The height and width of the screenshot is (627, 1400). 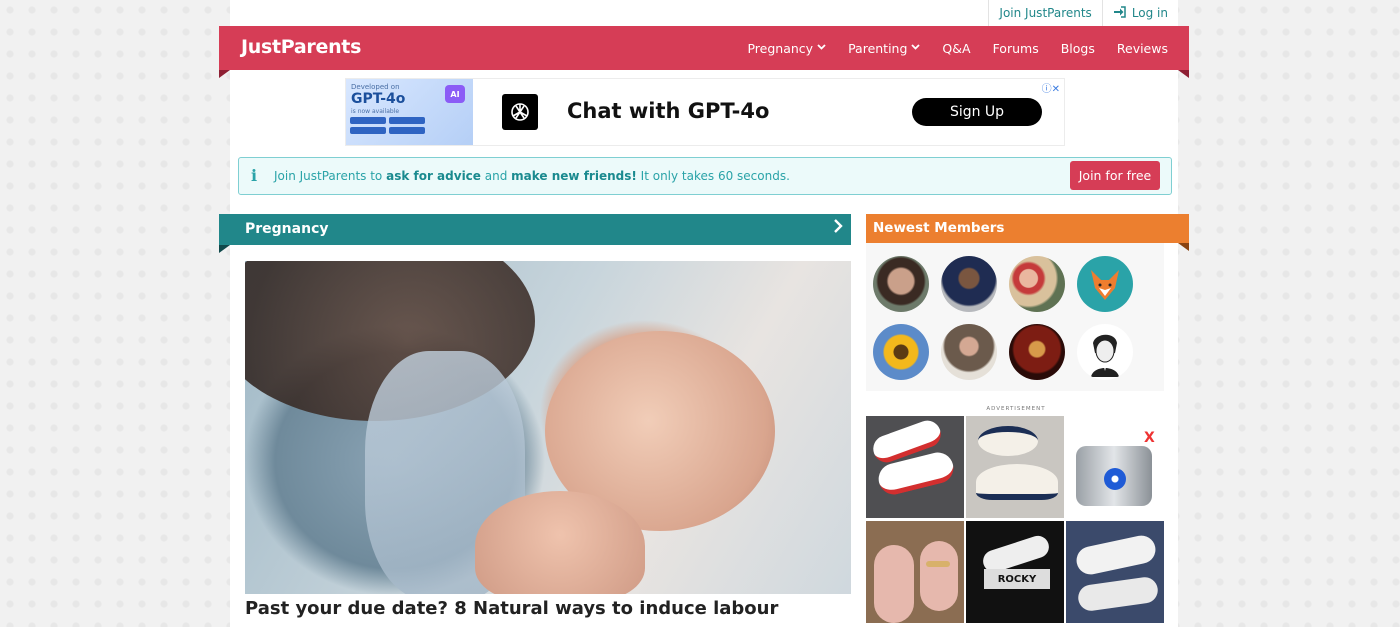 I want to click on nav-label: Blogs, so click(x=1077, y=48).